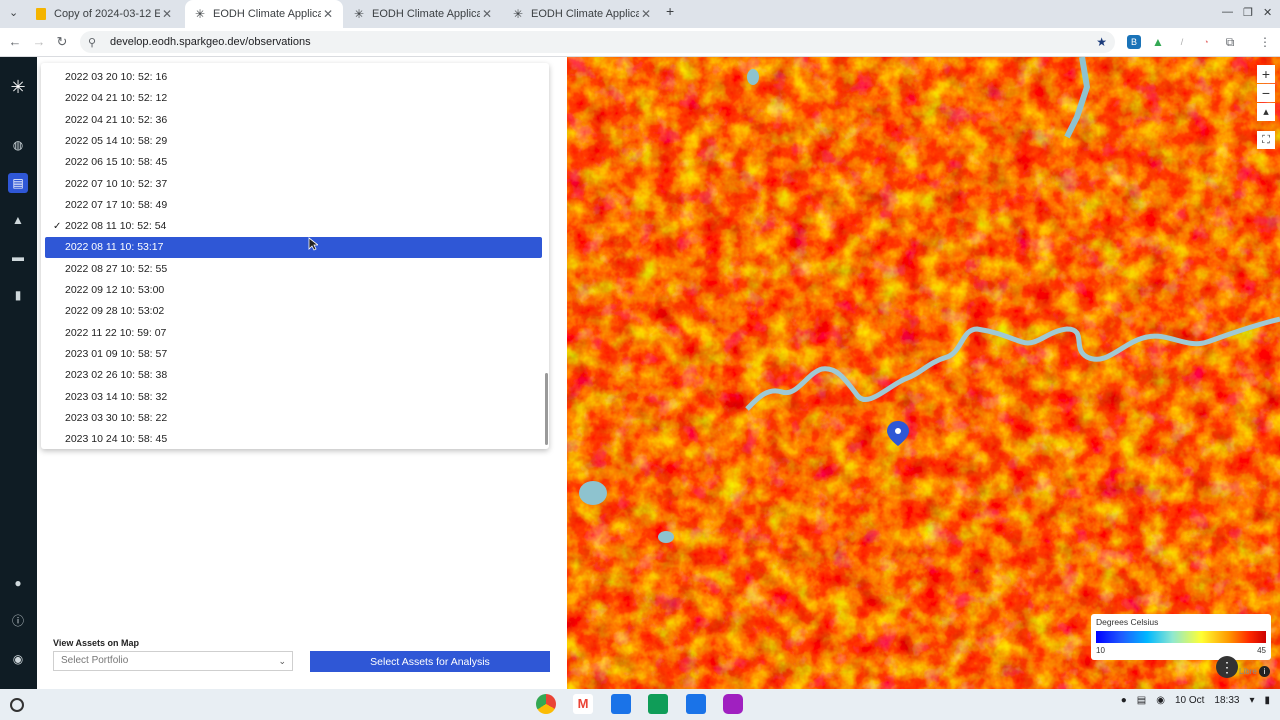 The width and height of the screenshot is (1280, 720). What do you see at coordinates (1227, 12) in the screenshot?
I see `minimize-icon: —` at bounding box center [1227, 12].